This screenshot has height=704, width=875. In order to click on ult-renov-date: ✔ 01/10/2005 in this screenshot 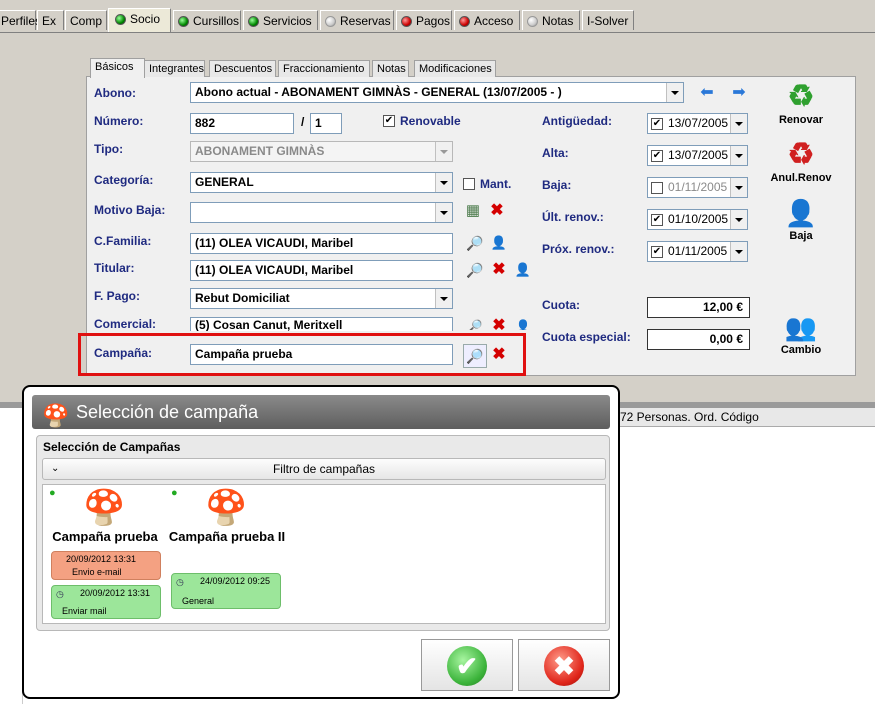, I will do `click(697, 219)`.